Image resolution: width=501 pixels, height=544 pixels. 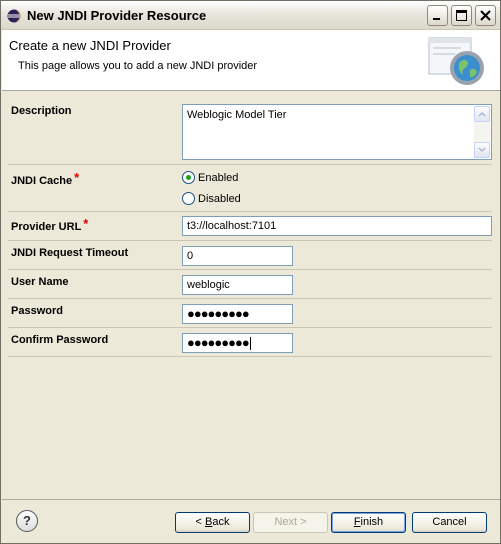 I want to click on request-timeout-value: 0, so click(x=190, y=256).